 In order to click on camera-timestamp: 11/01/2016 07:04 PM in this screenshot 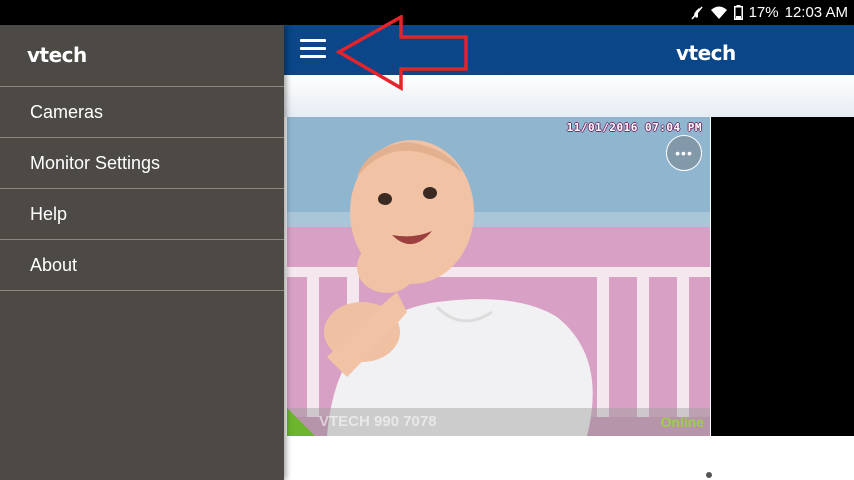, I will do `click(634, 127)`.